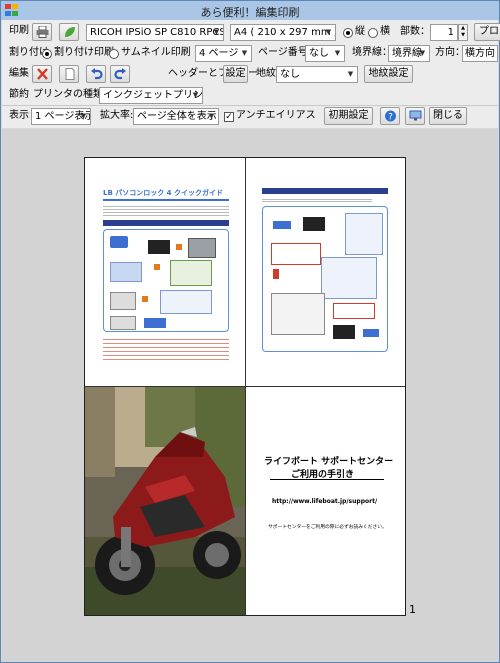 The image size is (500, 663). What do you see at coordinates (219, 53) in the screenshot?
I see `pages-per-sheet-value: 4 ページ` at bounding box center [219, 53].